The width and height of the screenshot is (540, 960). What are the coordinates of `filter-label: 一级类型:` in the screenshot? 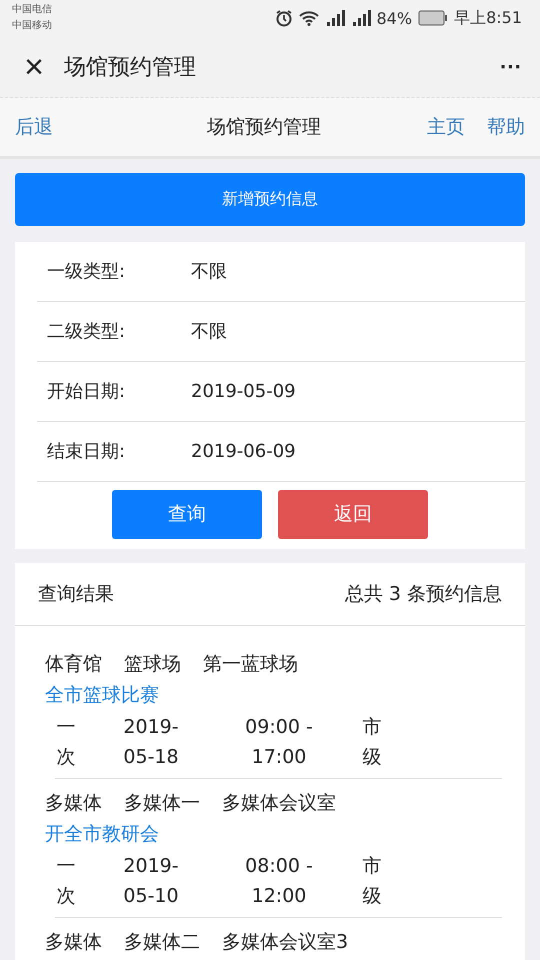 It's located at (86, 272).